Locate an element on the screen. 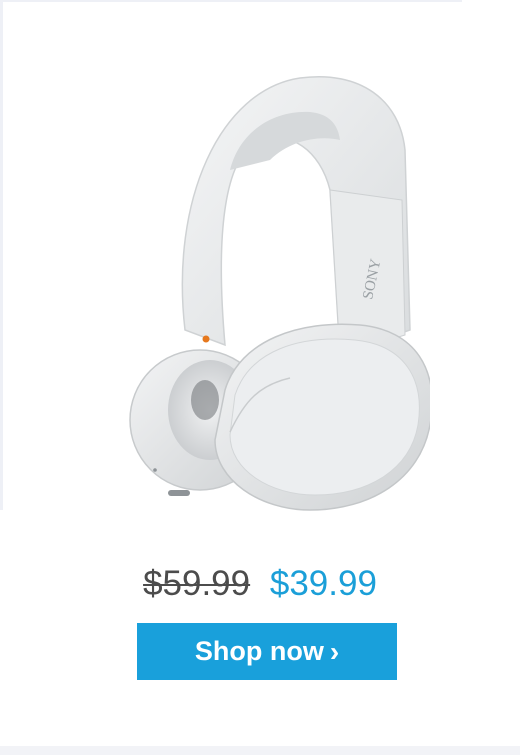 The height and width of the screenshot is (755, 520). card-left-edge is located at coordinates (1, 255).